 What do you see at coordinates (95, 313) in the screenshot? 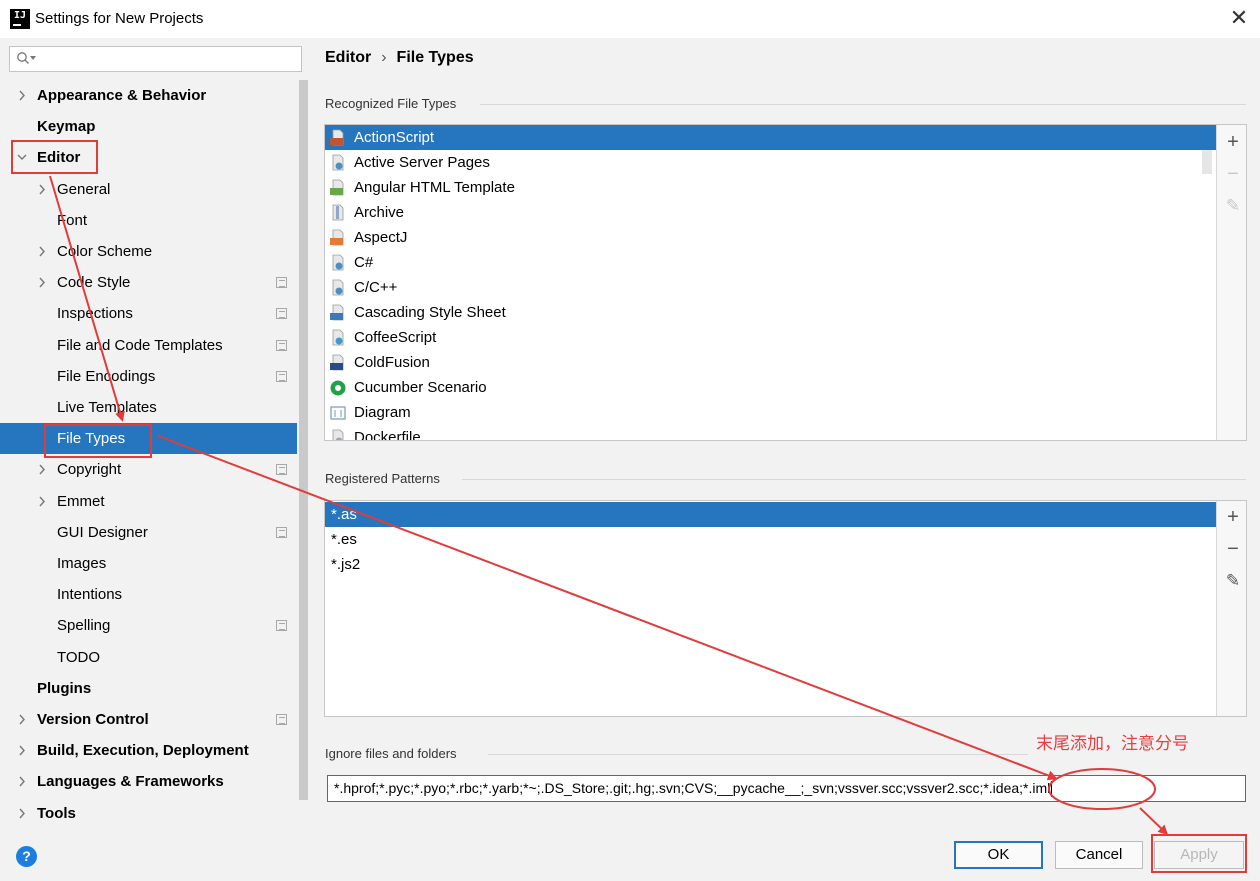
I see `sidebar-item-label: Inspections` at bounding box center [95, 313].